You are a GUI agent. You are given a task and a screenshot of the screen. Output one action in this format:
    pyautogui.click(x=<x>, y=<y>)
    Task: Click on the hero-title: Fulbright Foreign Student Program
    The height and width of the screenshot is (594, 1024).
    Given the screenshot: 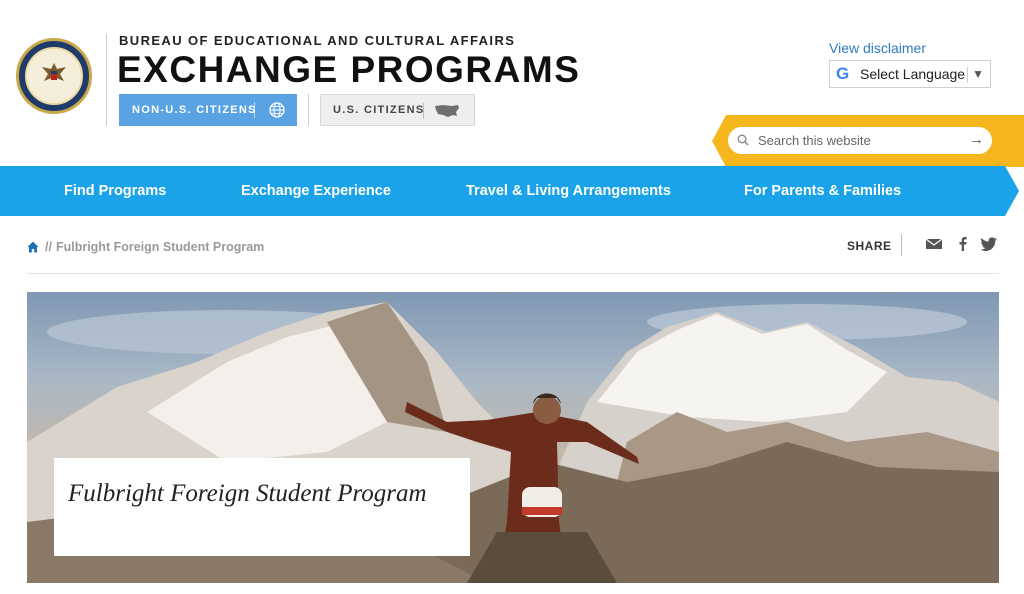 What is the action you would take?
    pyautogui.click(x=247, y=493)
    